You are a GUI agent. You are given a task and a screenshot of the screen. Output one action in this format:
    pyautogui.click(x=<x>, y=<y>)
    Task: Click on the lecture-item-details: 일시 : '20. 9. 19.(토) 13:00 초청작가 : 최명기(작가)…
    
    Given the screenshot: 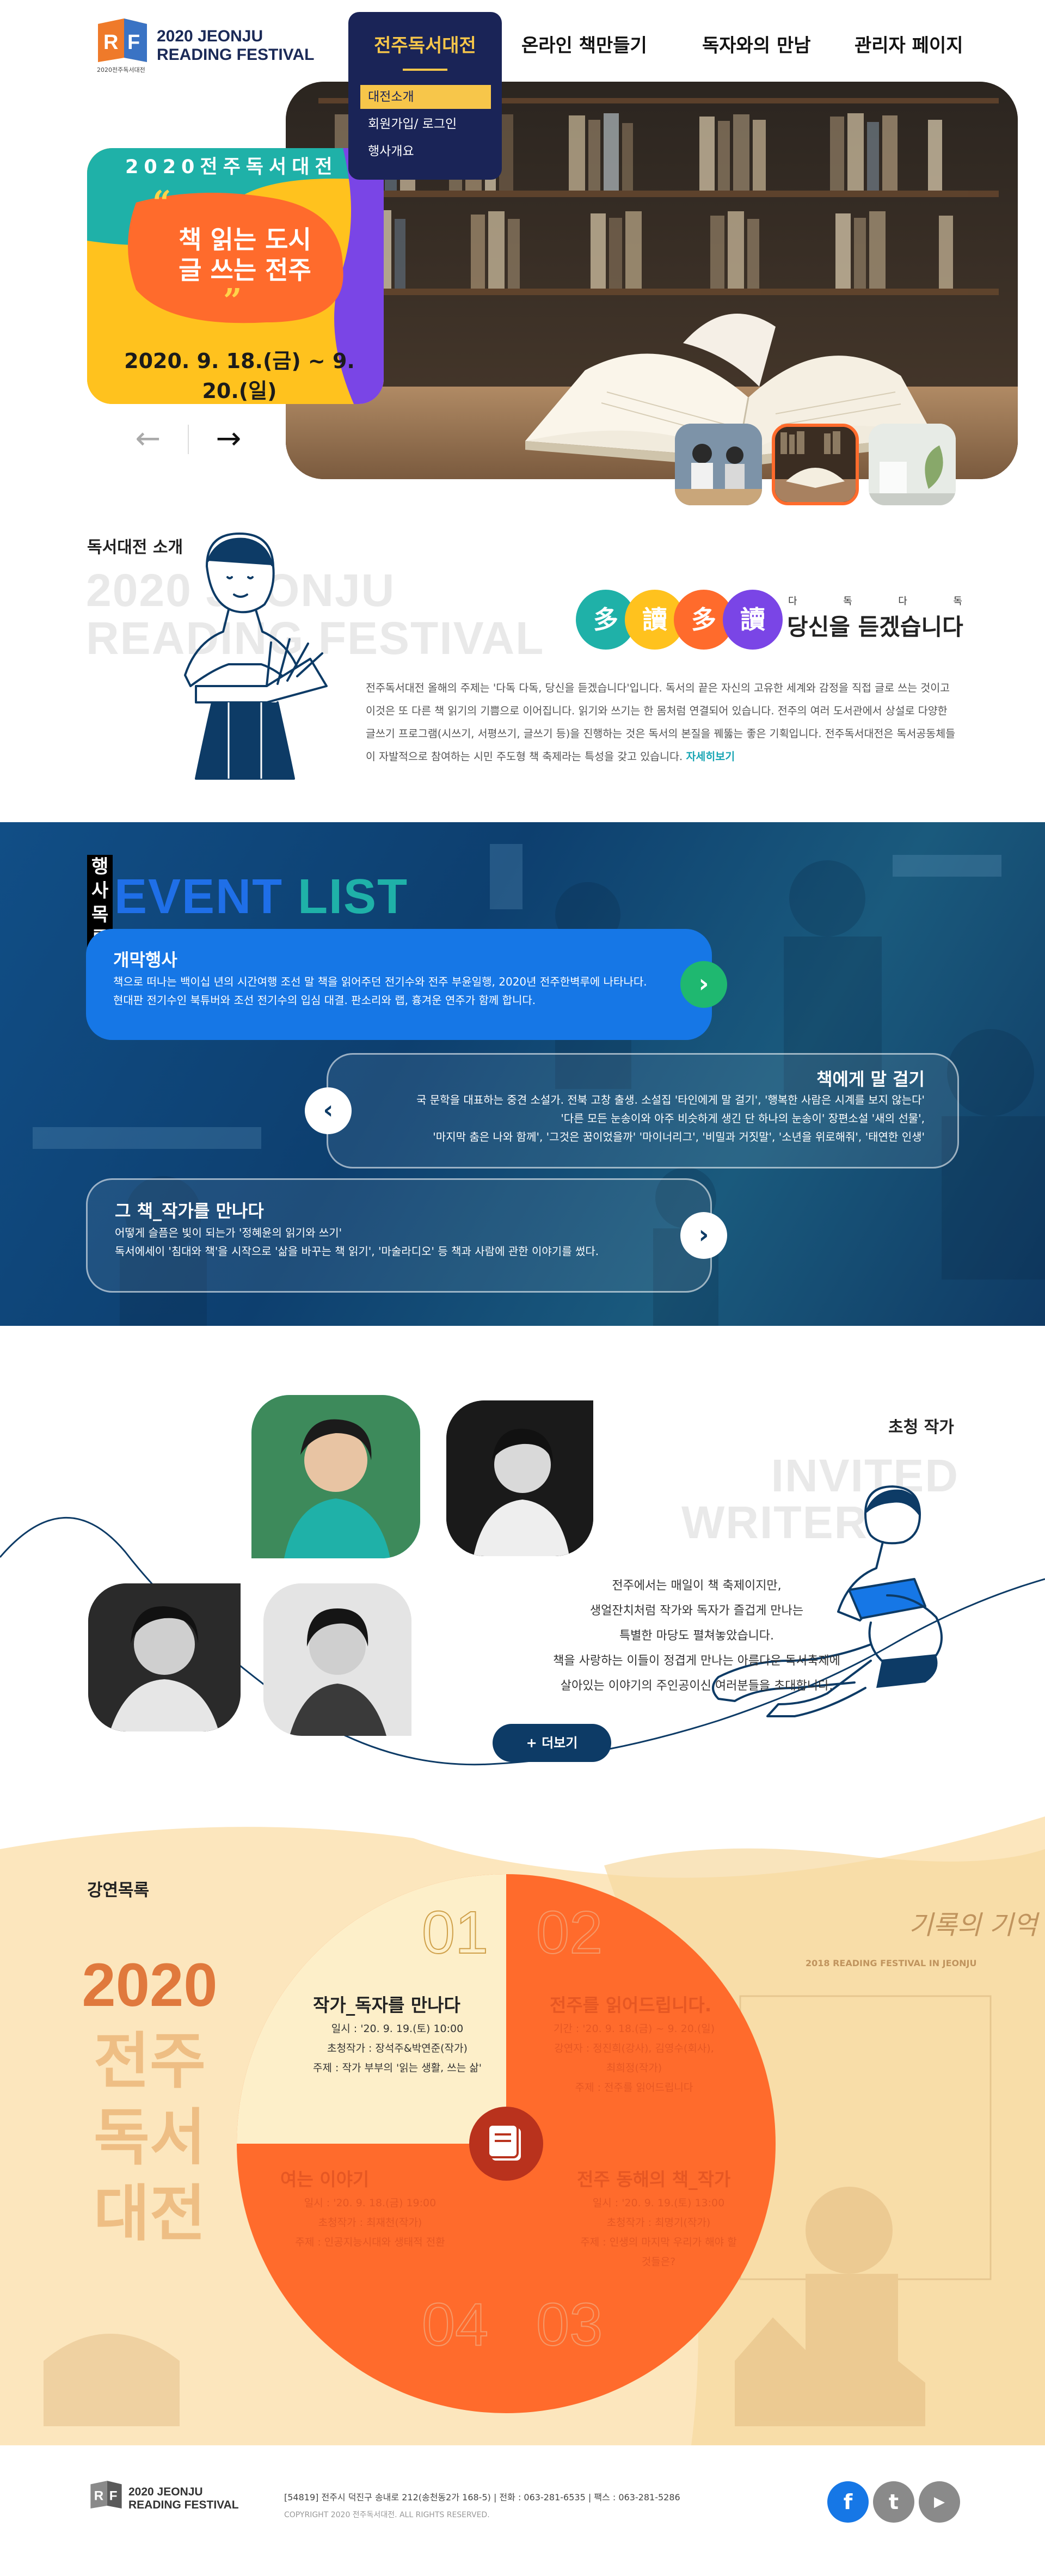 What is the action you would take?
    pyautogui.click(x=659, y=2232)
    